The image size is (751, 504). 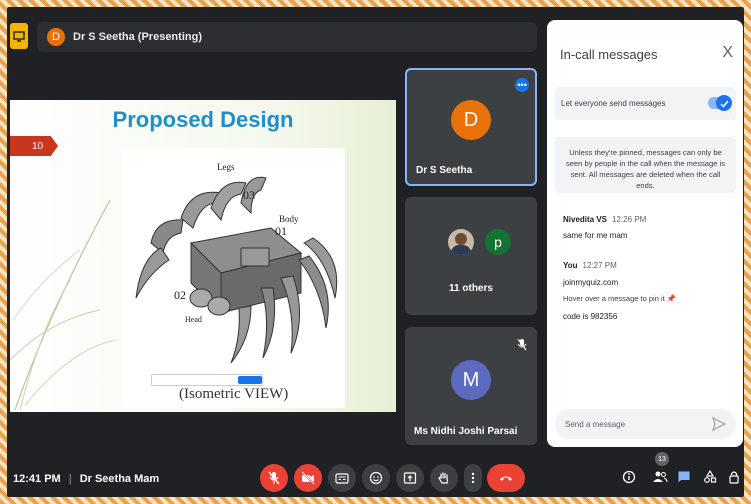 I want to click on head-label: Head, so click(x=193, y=319).